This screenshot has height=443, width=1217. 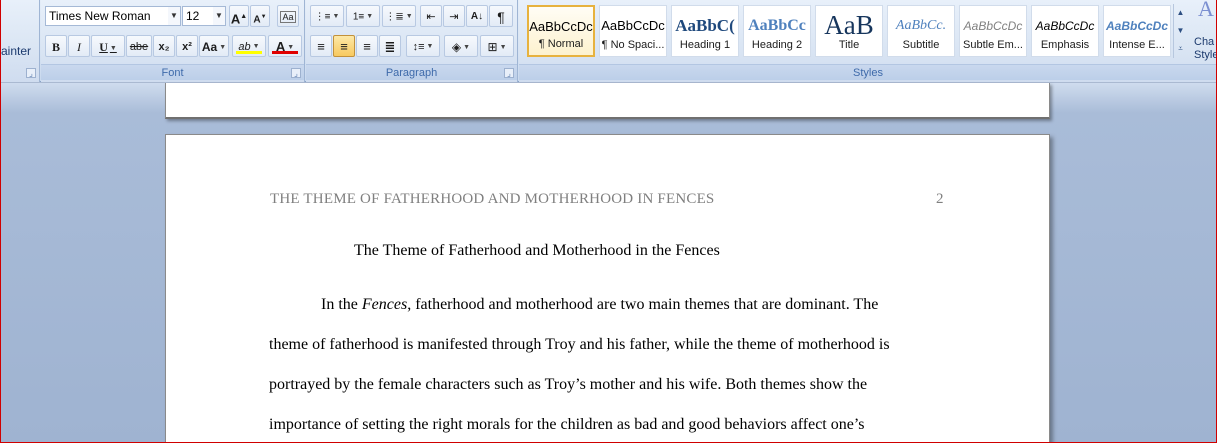 I want to click on paragraph-group-label: Paragraph, so click(x=411, y=72).